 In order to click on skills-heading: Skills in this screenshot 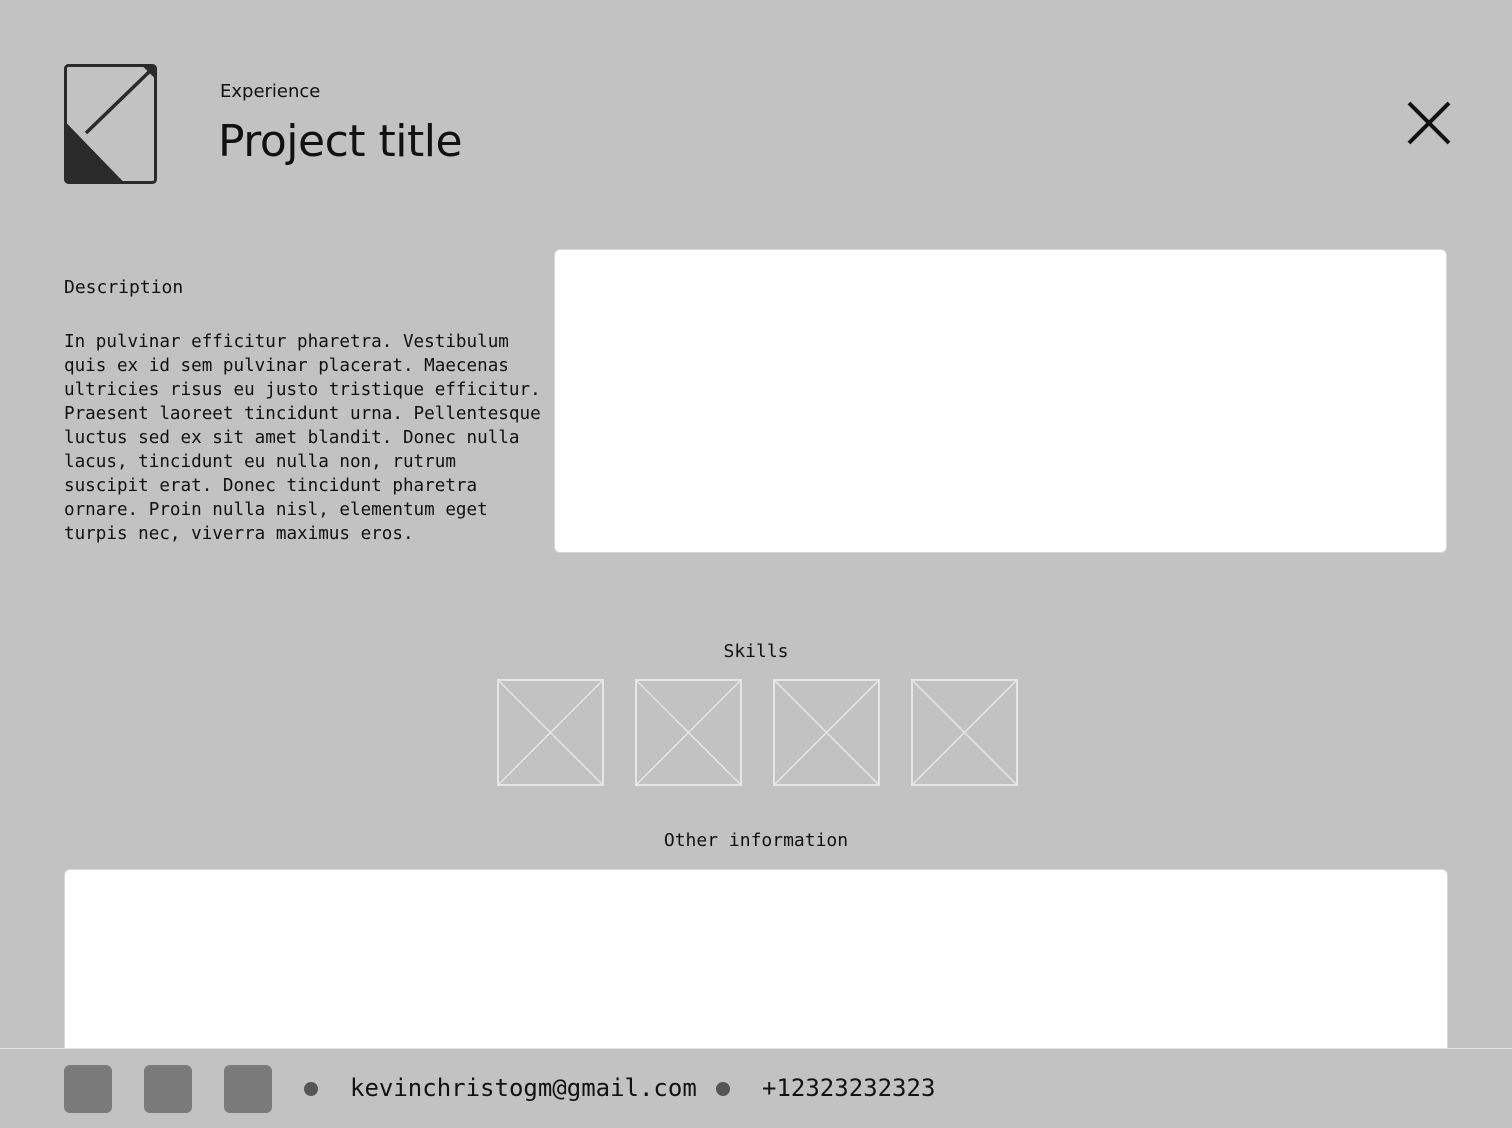, I will do `click(756, 651)`.